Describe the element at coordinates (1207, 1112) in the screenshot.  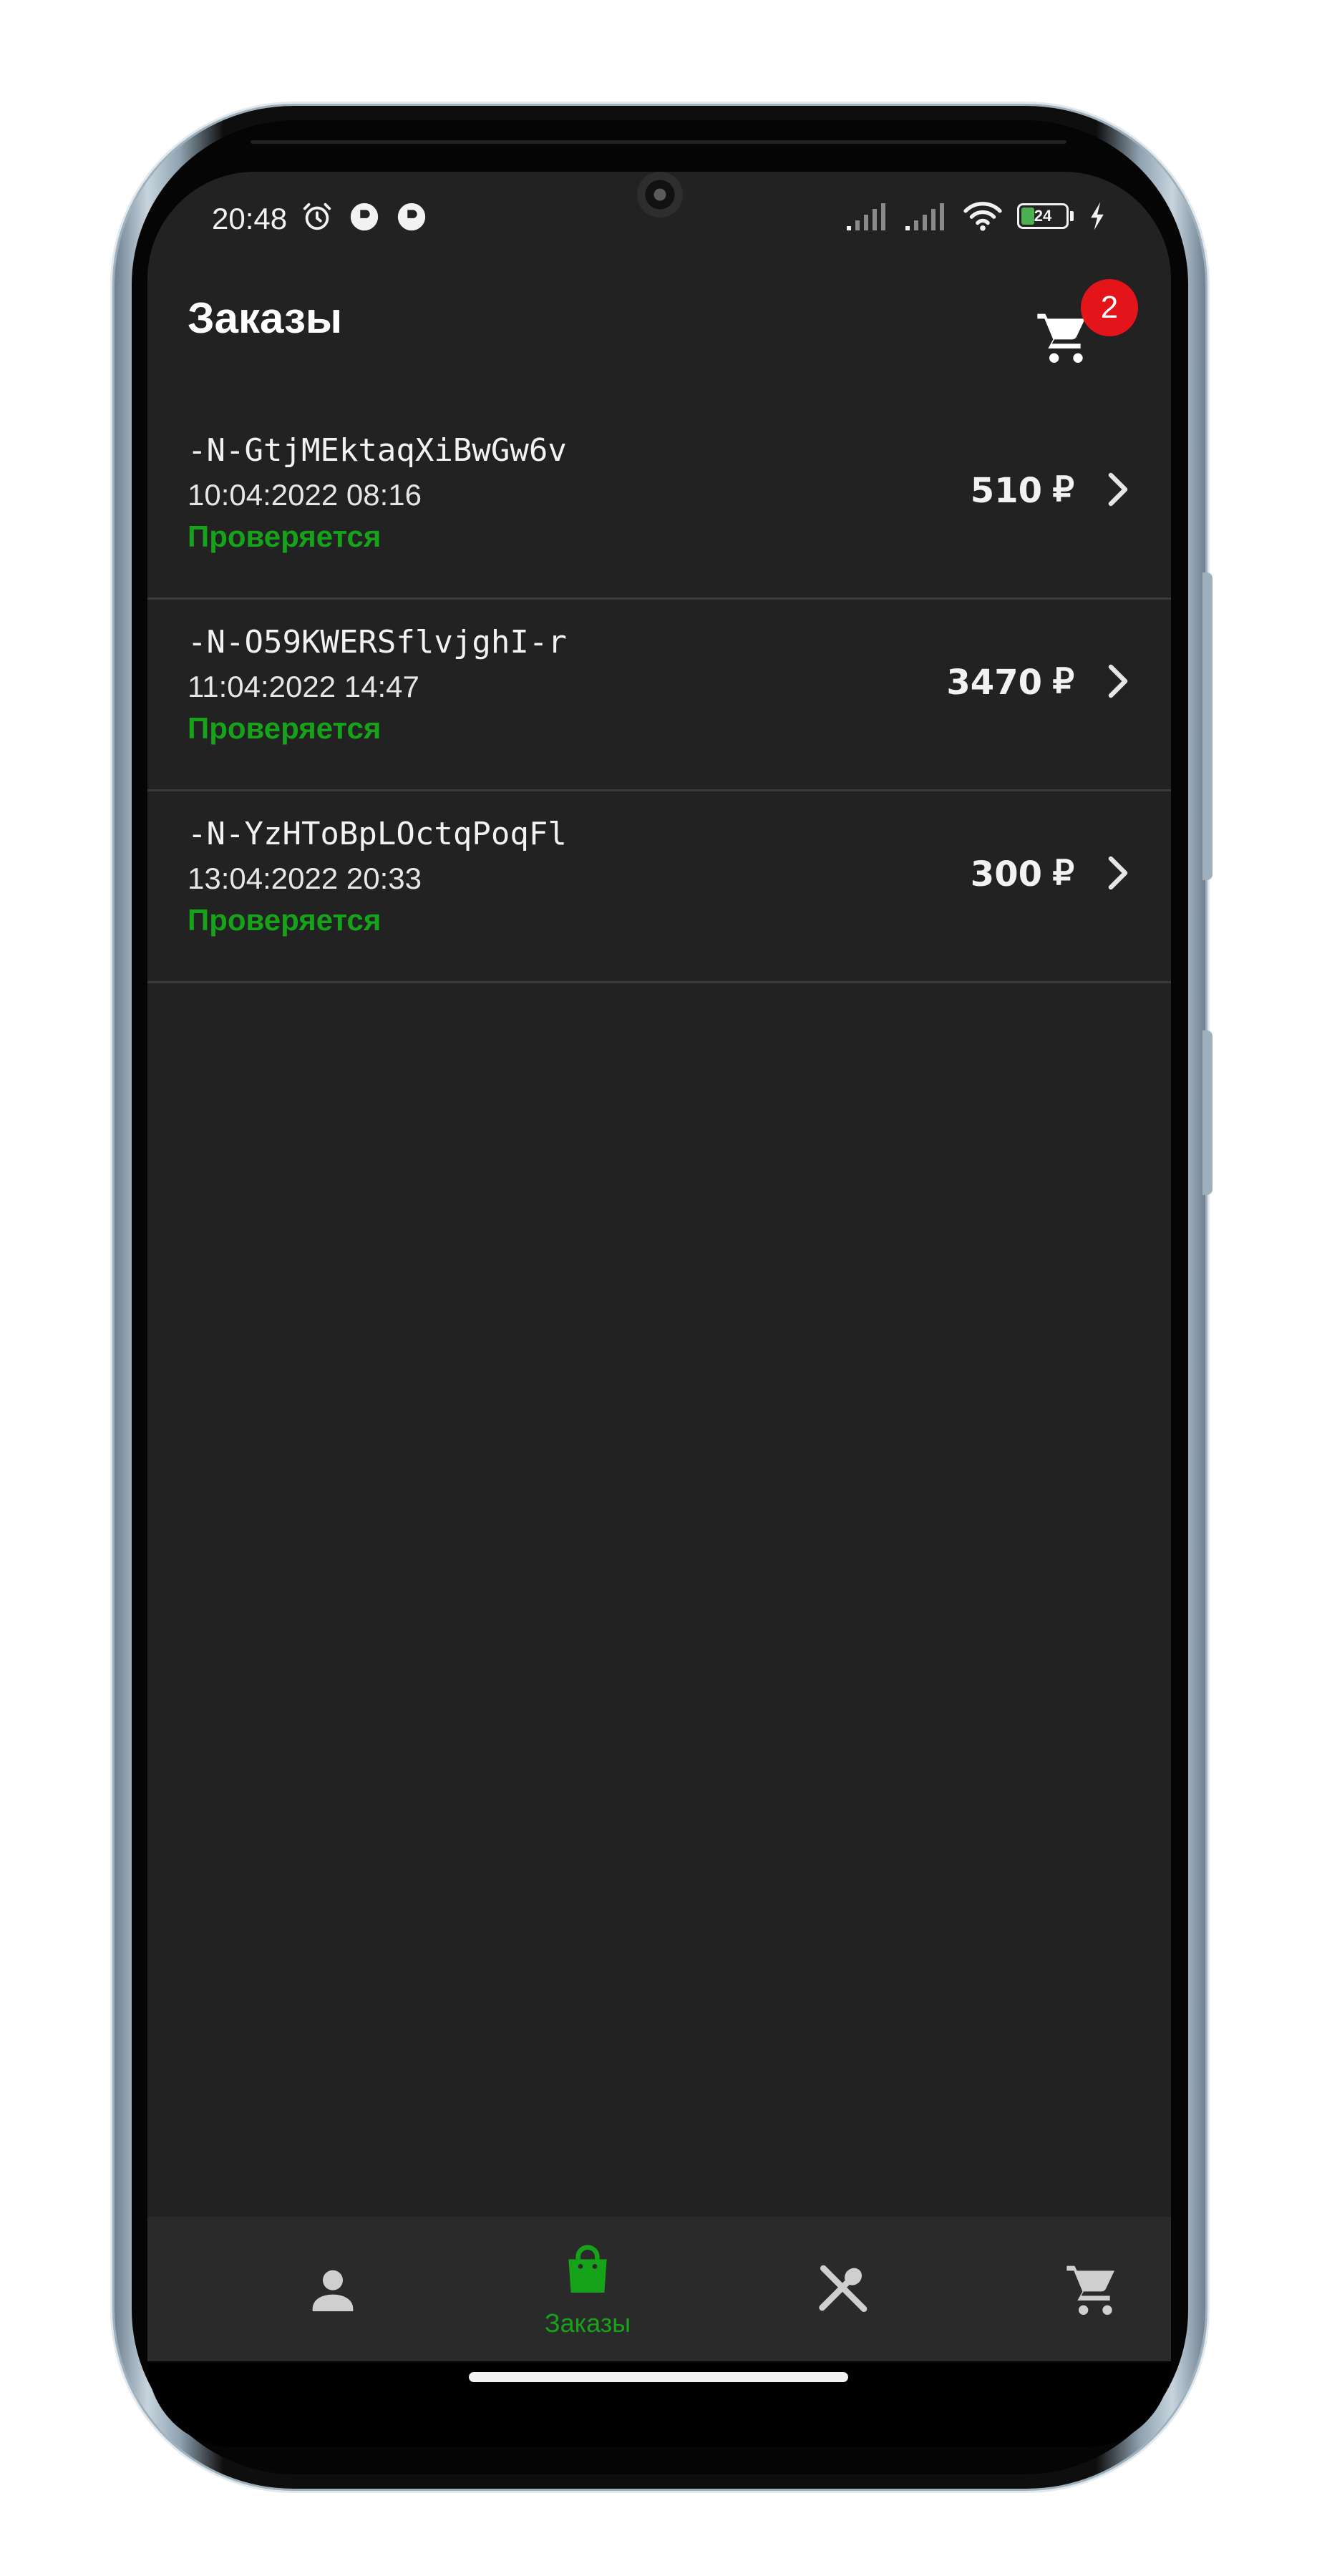
I see `power-button` at that location.